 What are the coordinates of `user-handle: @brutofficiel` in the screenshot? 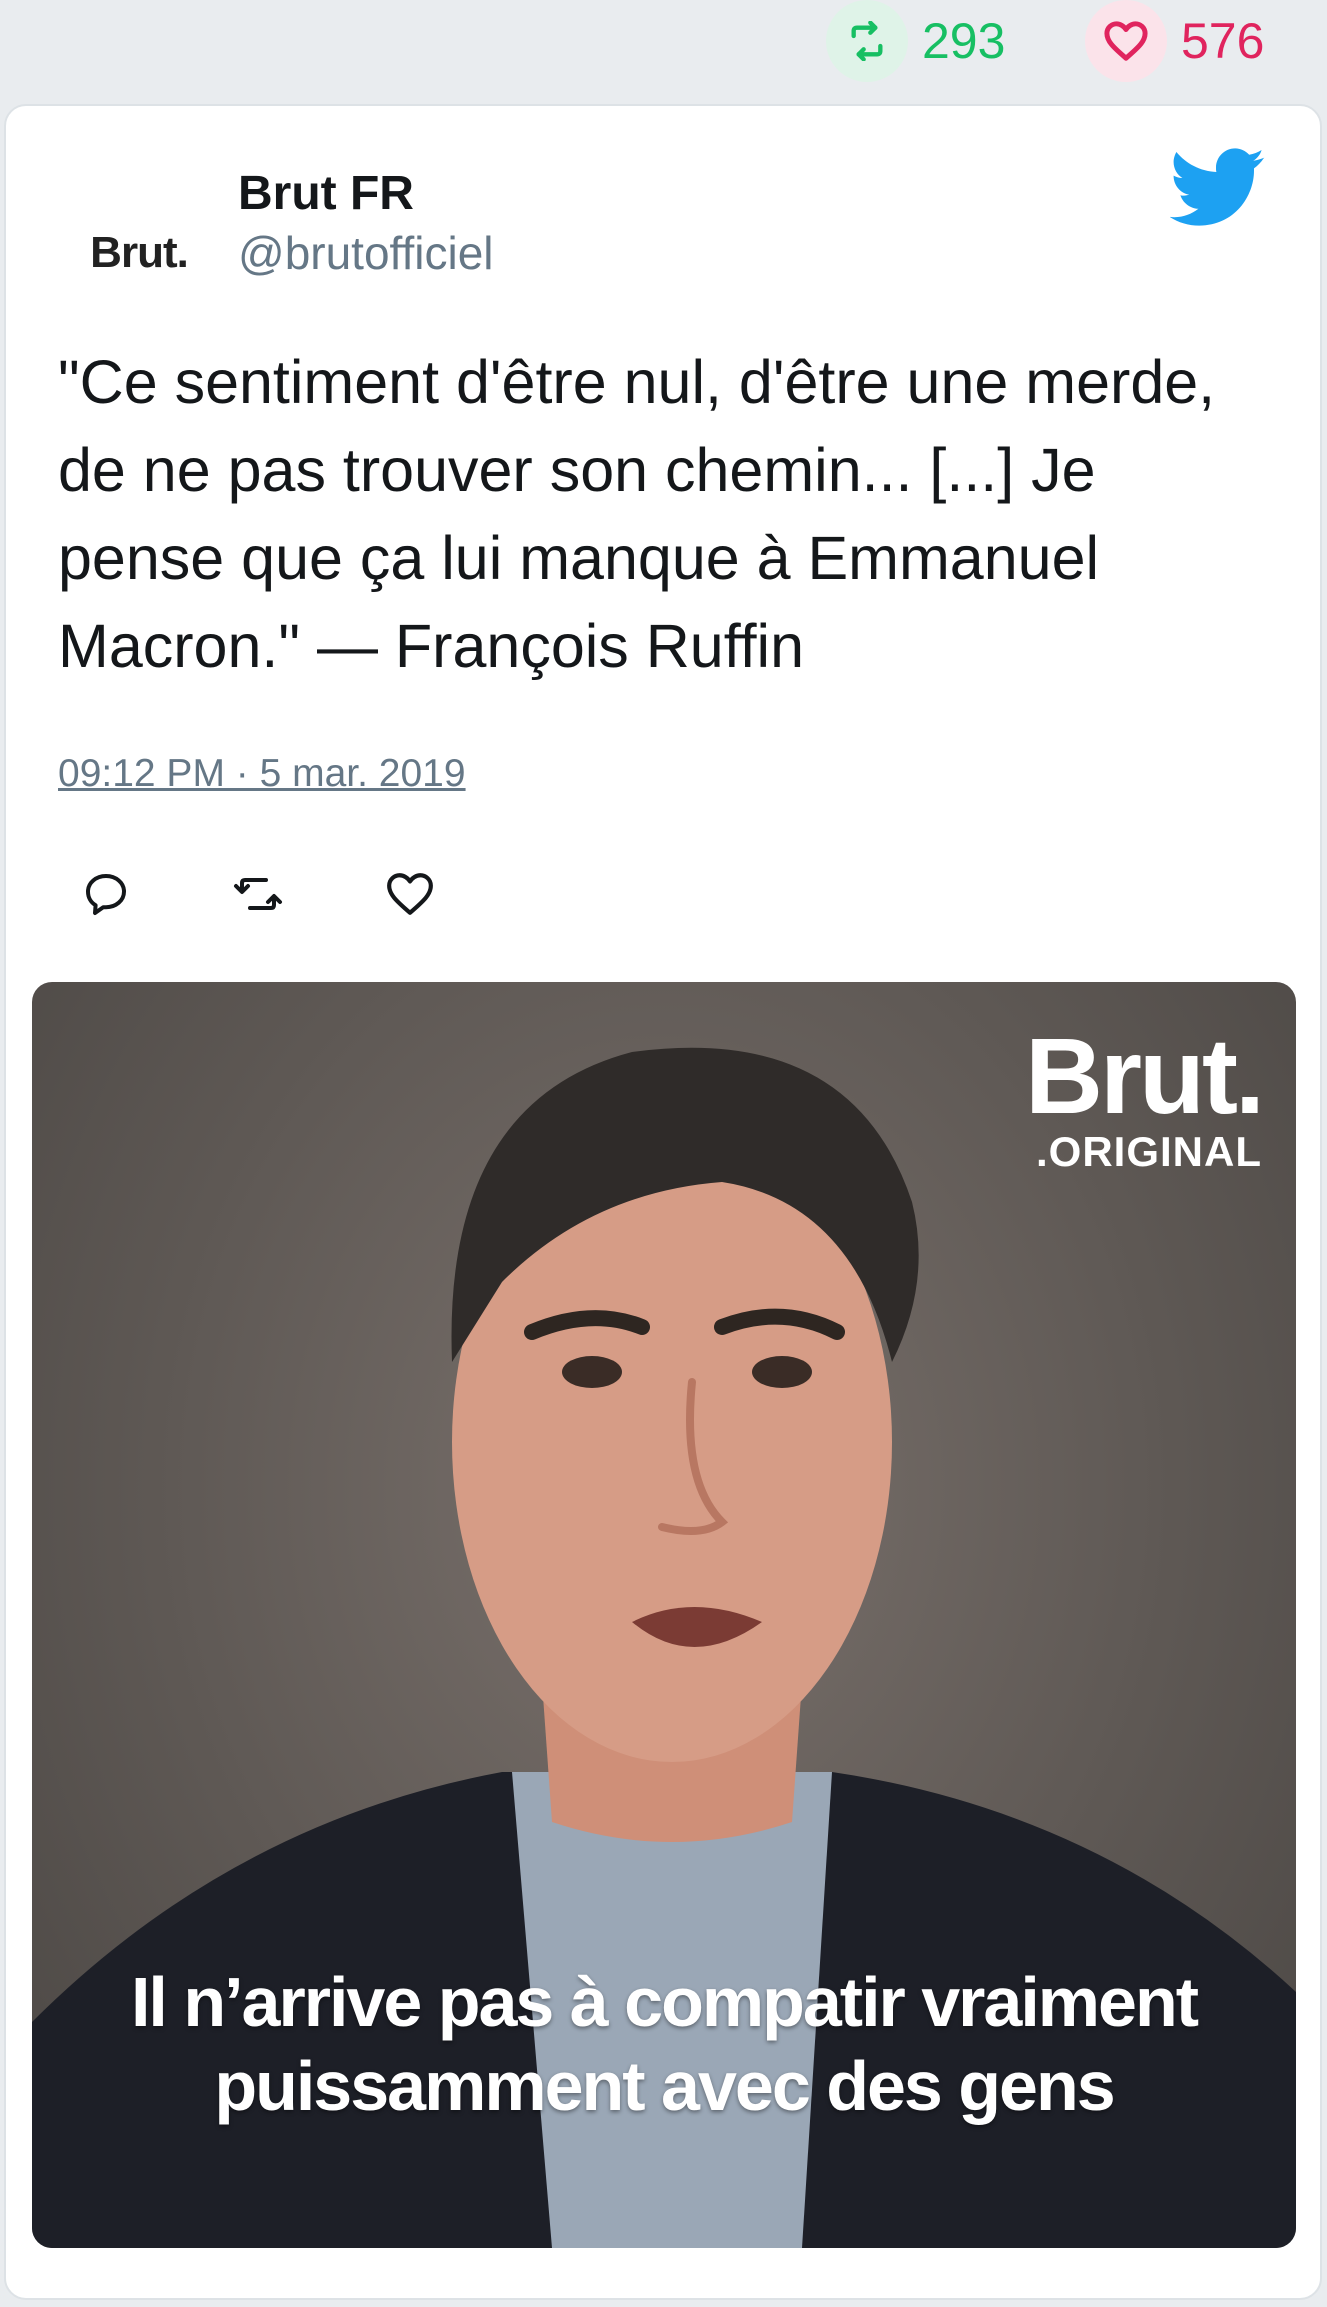 It's located at (366, 253).